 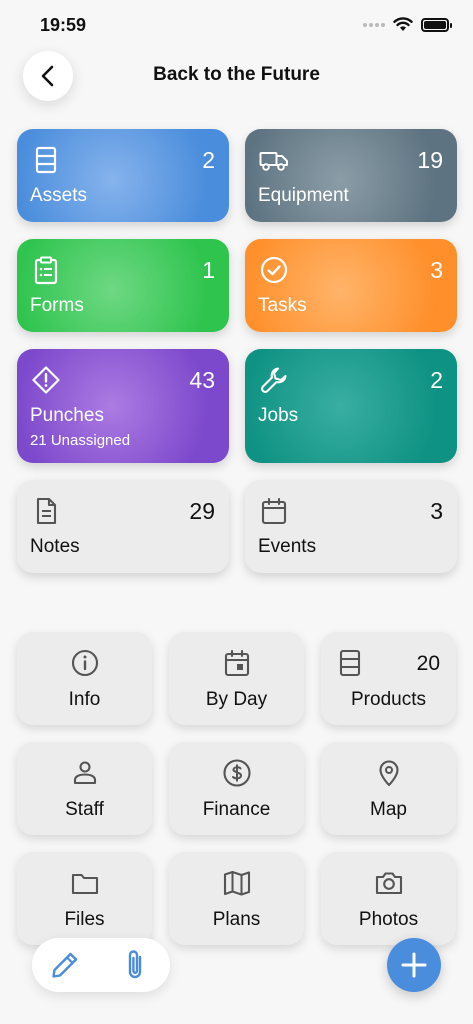 I want to click on map-pin-icon, so click(x=388, y=773).